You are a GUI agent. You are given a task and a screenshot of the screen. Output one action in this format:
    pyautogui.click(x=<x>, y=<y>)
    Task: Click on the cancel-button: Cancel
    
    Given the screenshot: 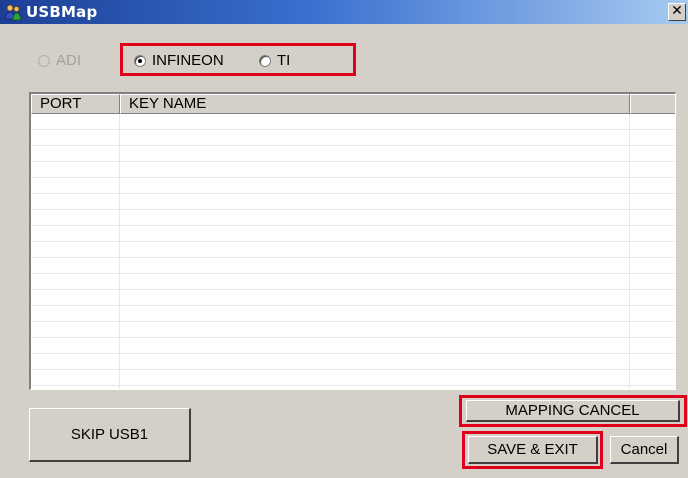 What is the action you would take?
    pyautogui.click(x=644, y=450)
    